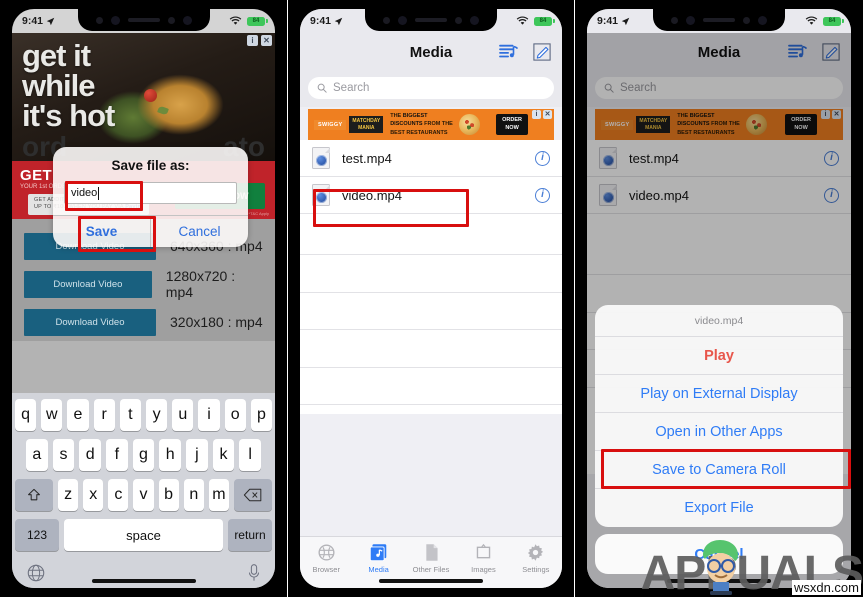  I want to click on ad-copy-line-2-plain: FROM THE, so click(437, 124).